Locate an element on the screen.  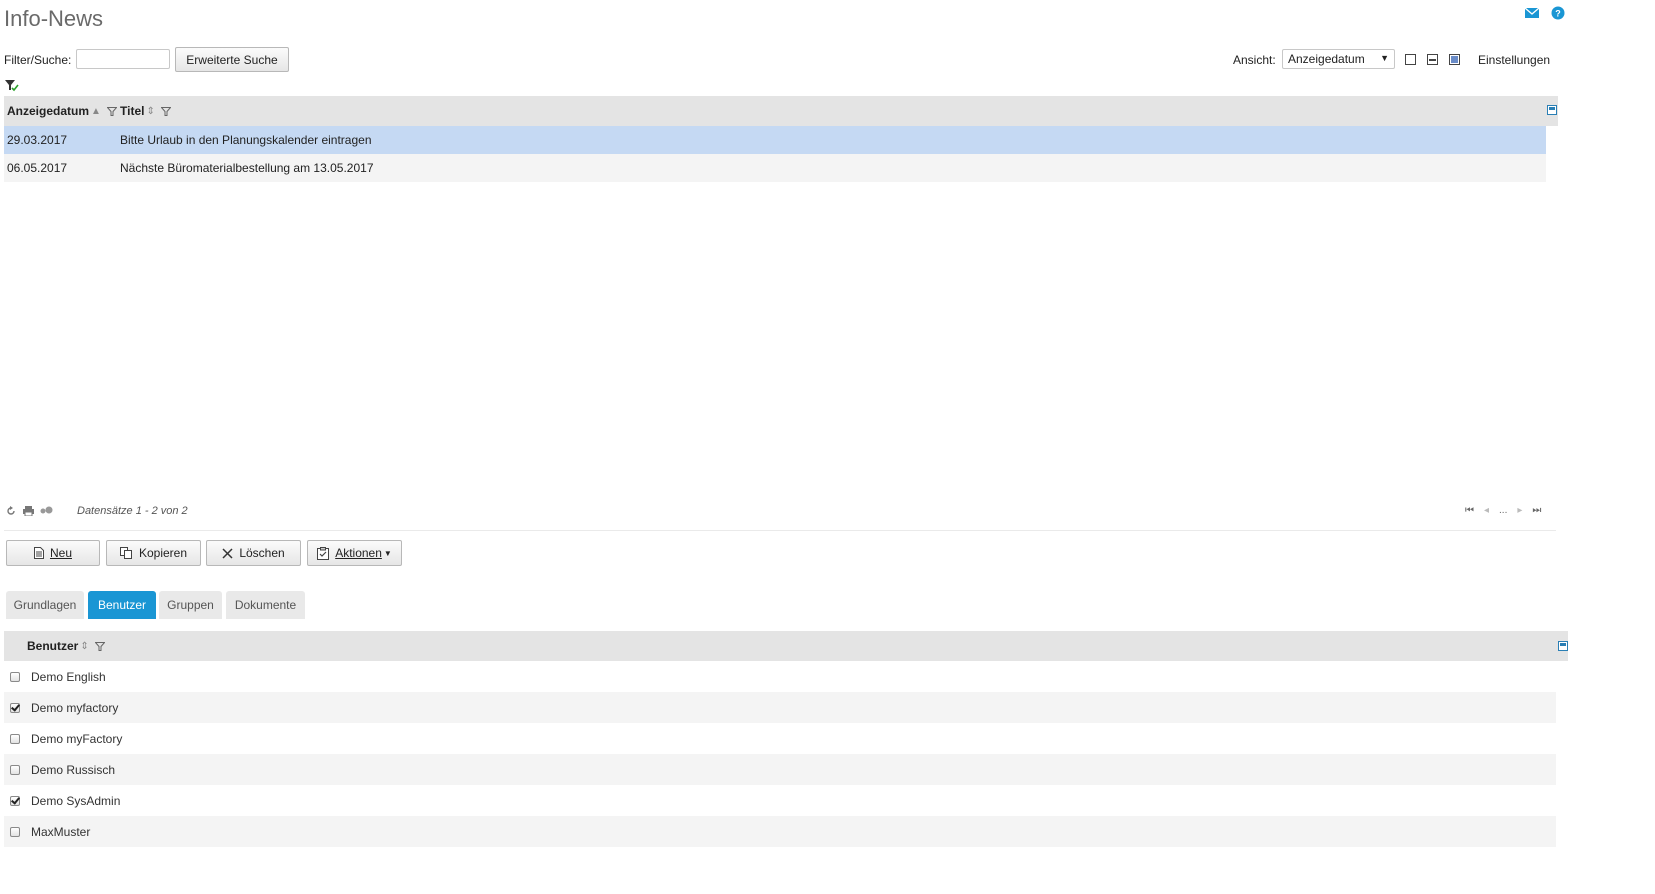
extended-search-button: Erweiterte Suche is located at coordinates (232, 59).